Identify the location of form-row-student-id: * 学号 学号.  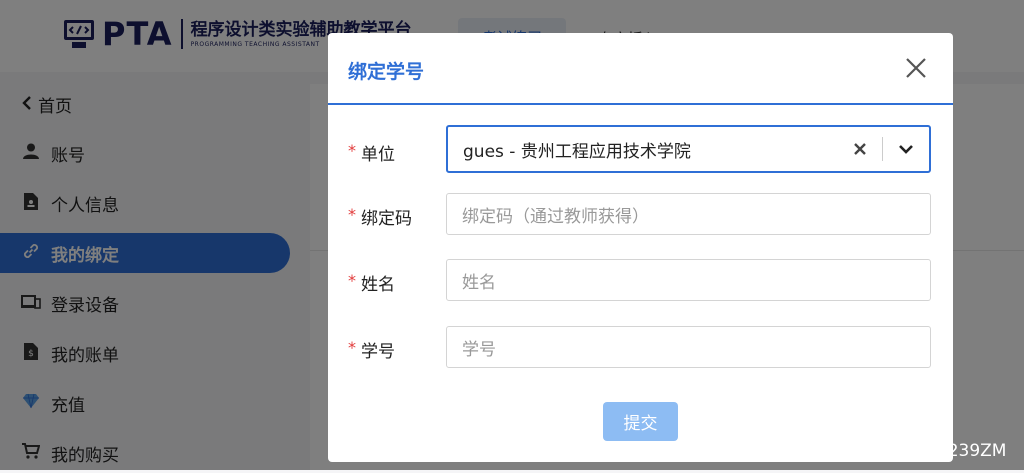
(640, 349).